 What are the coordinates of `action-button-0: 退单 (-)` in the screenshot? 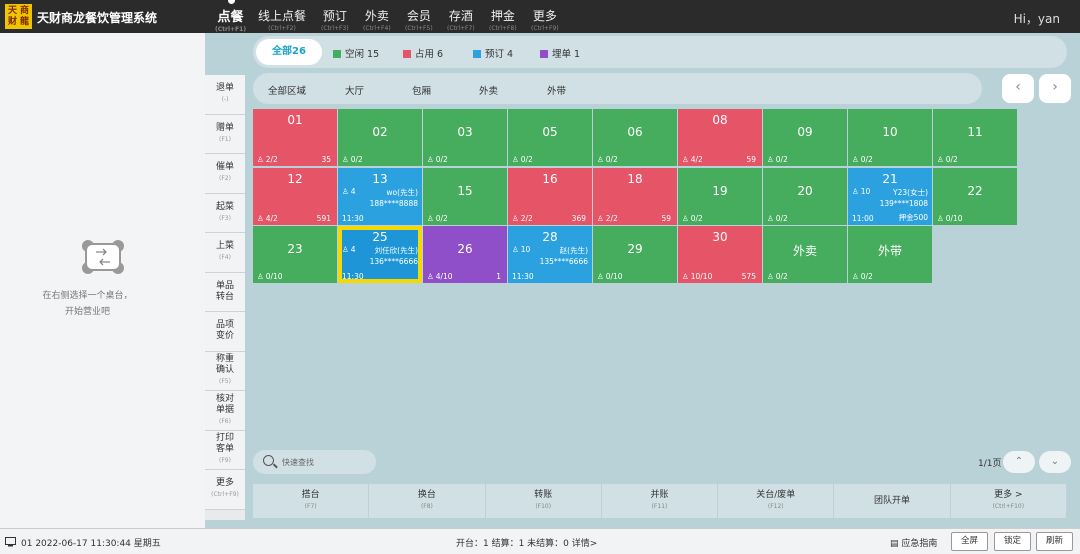 It's located at (225, 95).